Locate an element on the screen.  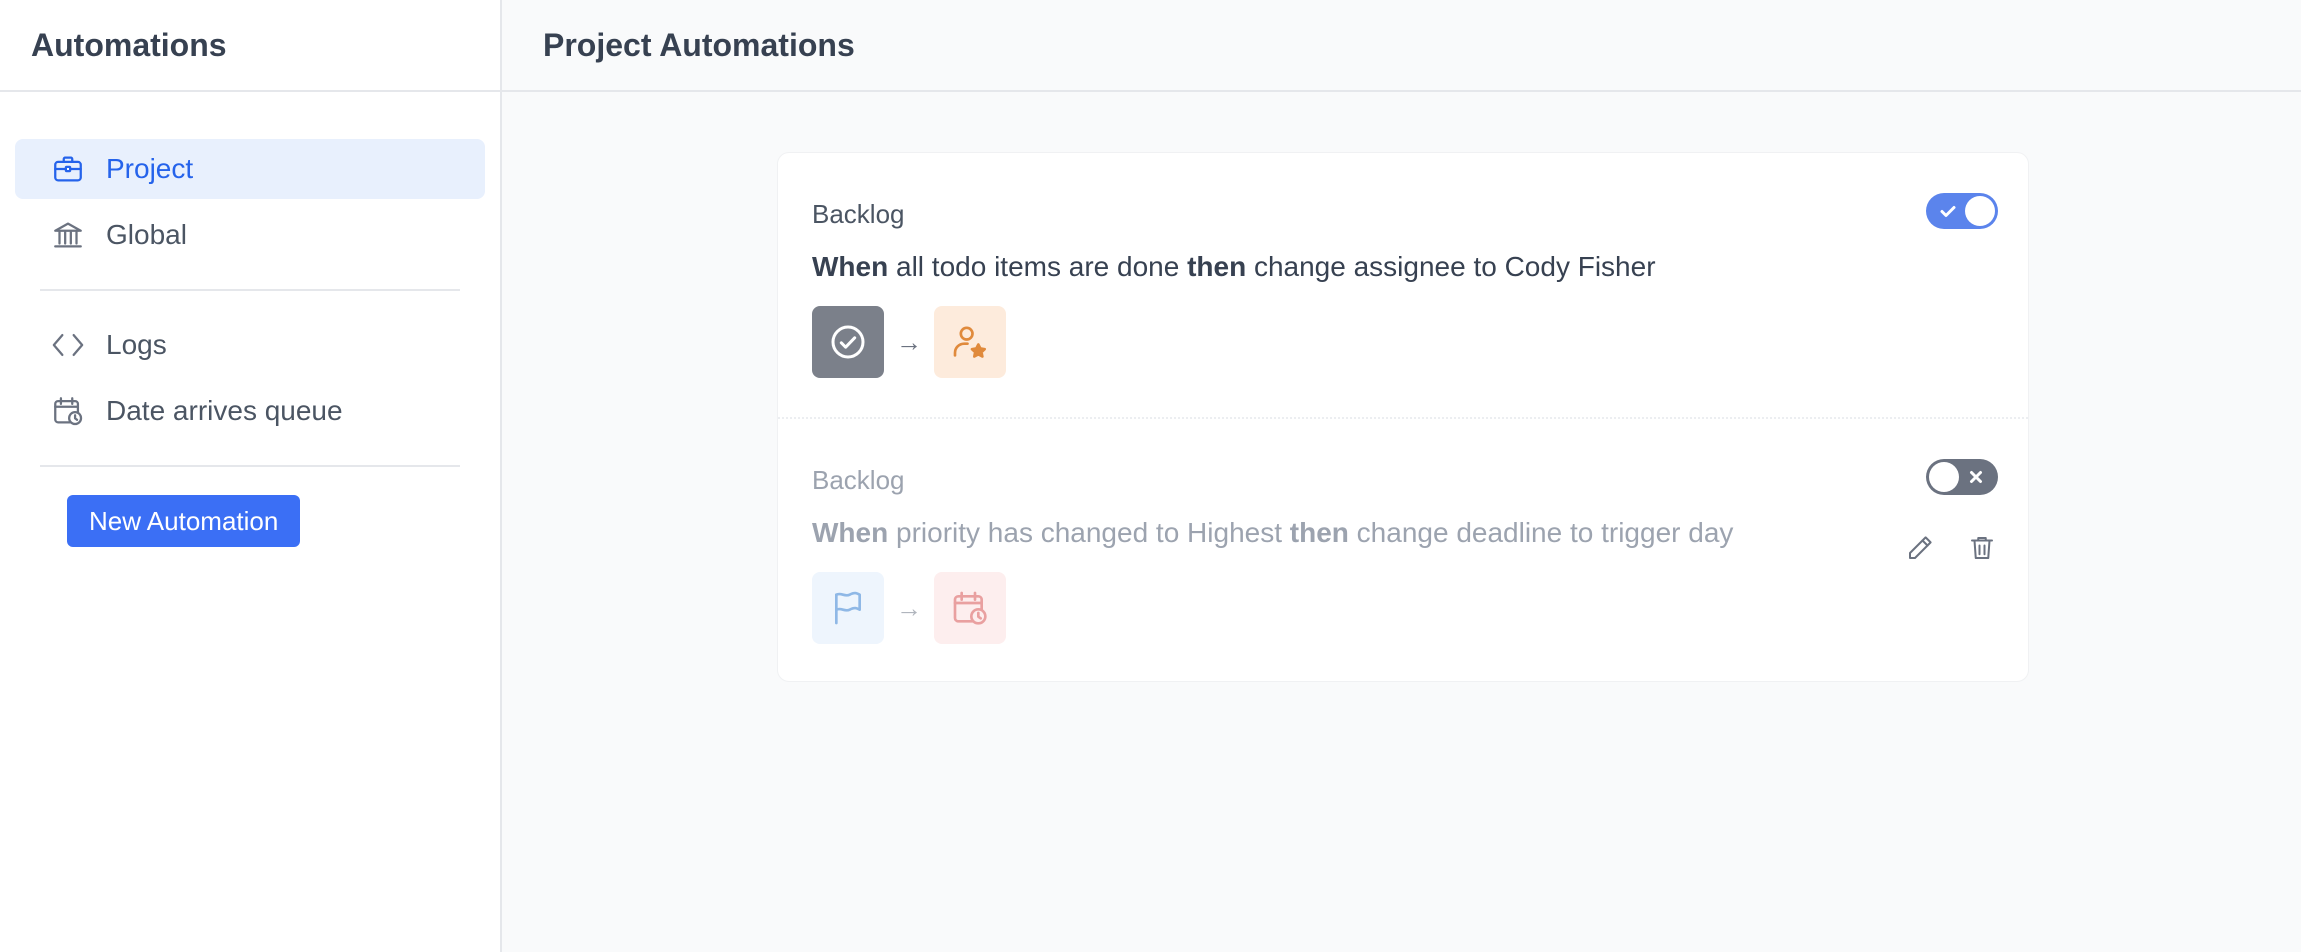
automation-actions is located at coordinates (1951, 548).